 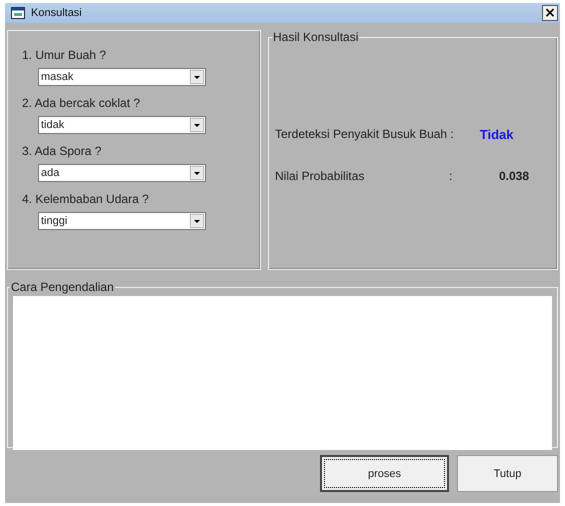 What do you see at coordinates (550, 13) in the screenshot?
I see `close-button: ×` at bounding box center [550, 13].